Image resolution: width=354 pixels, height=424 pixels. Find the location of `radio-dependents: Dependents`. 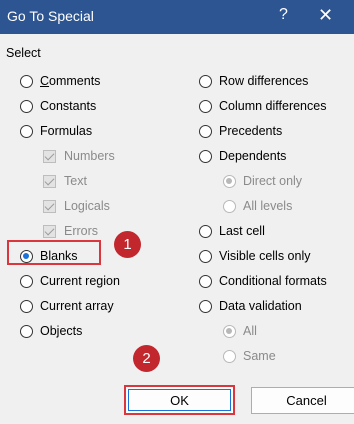

radio-dependents: Dependents is located at coordinates (242, 156).